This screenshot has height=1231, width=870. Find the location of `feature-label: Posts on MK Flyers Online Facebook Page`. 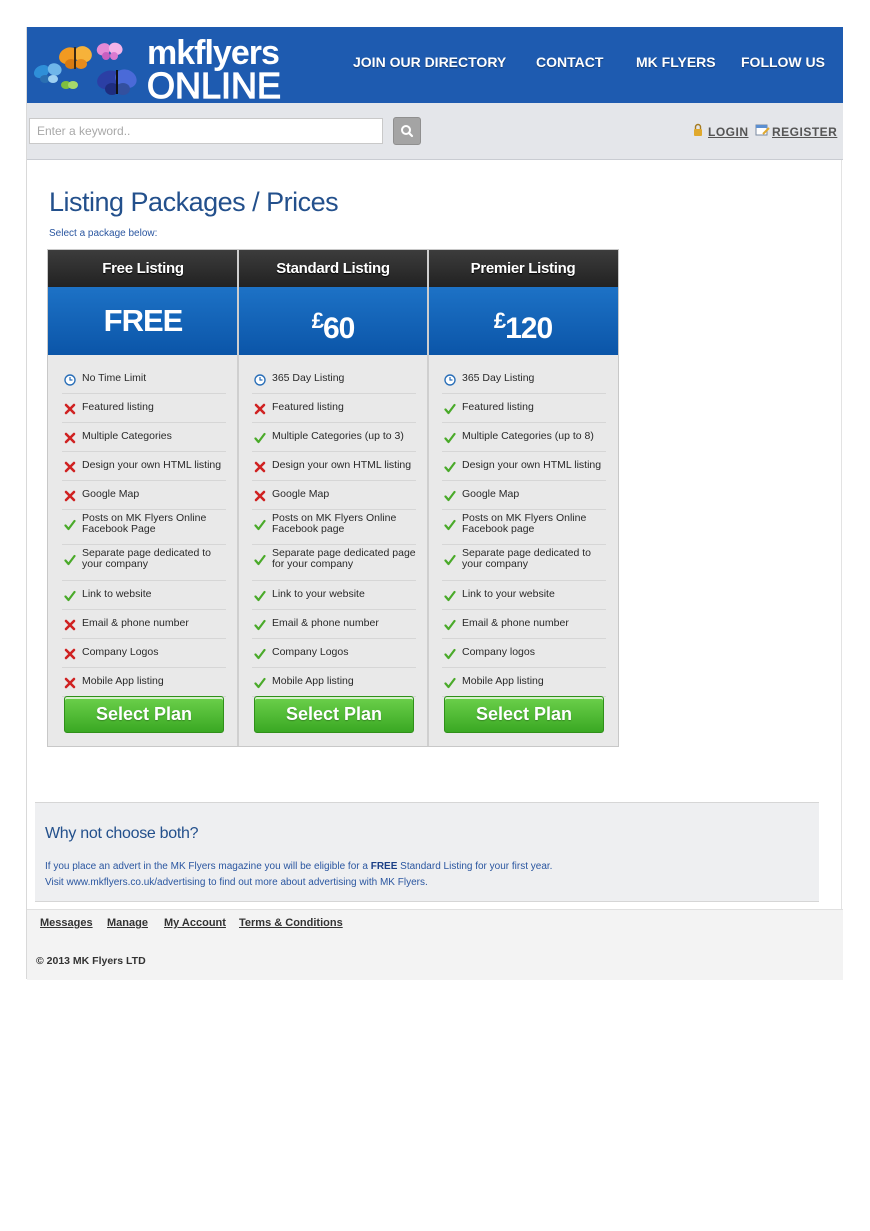

feature-label: Posts on MK Flyers Online Facebook Page is located at coordinates (144, 523).